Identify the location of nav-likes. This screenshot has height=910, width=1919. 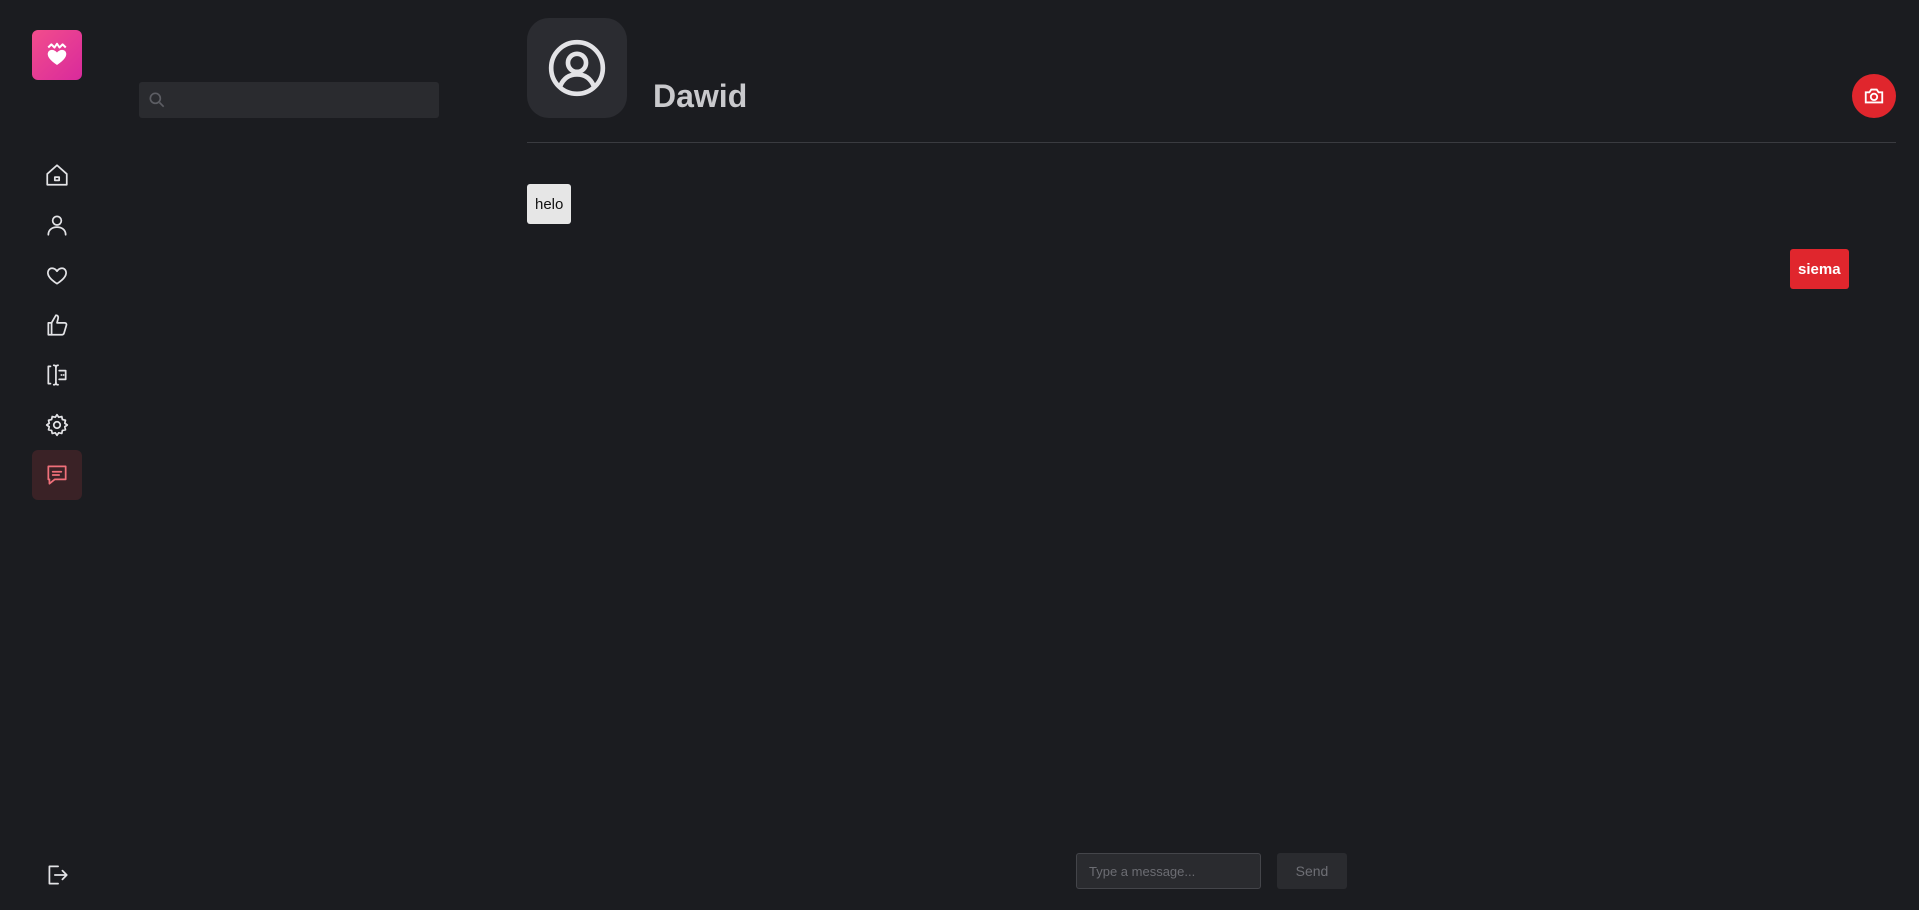
(57, 275).